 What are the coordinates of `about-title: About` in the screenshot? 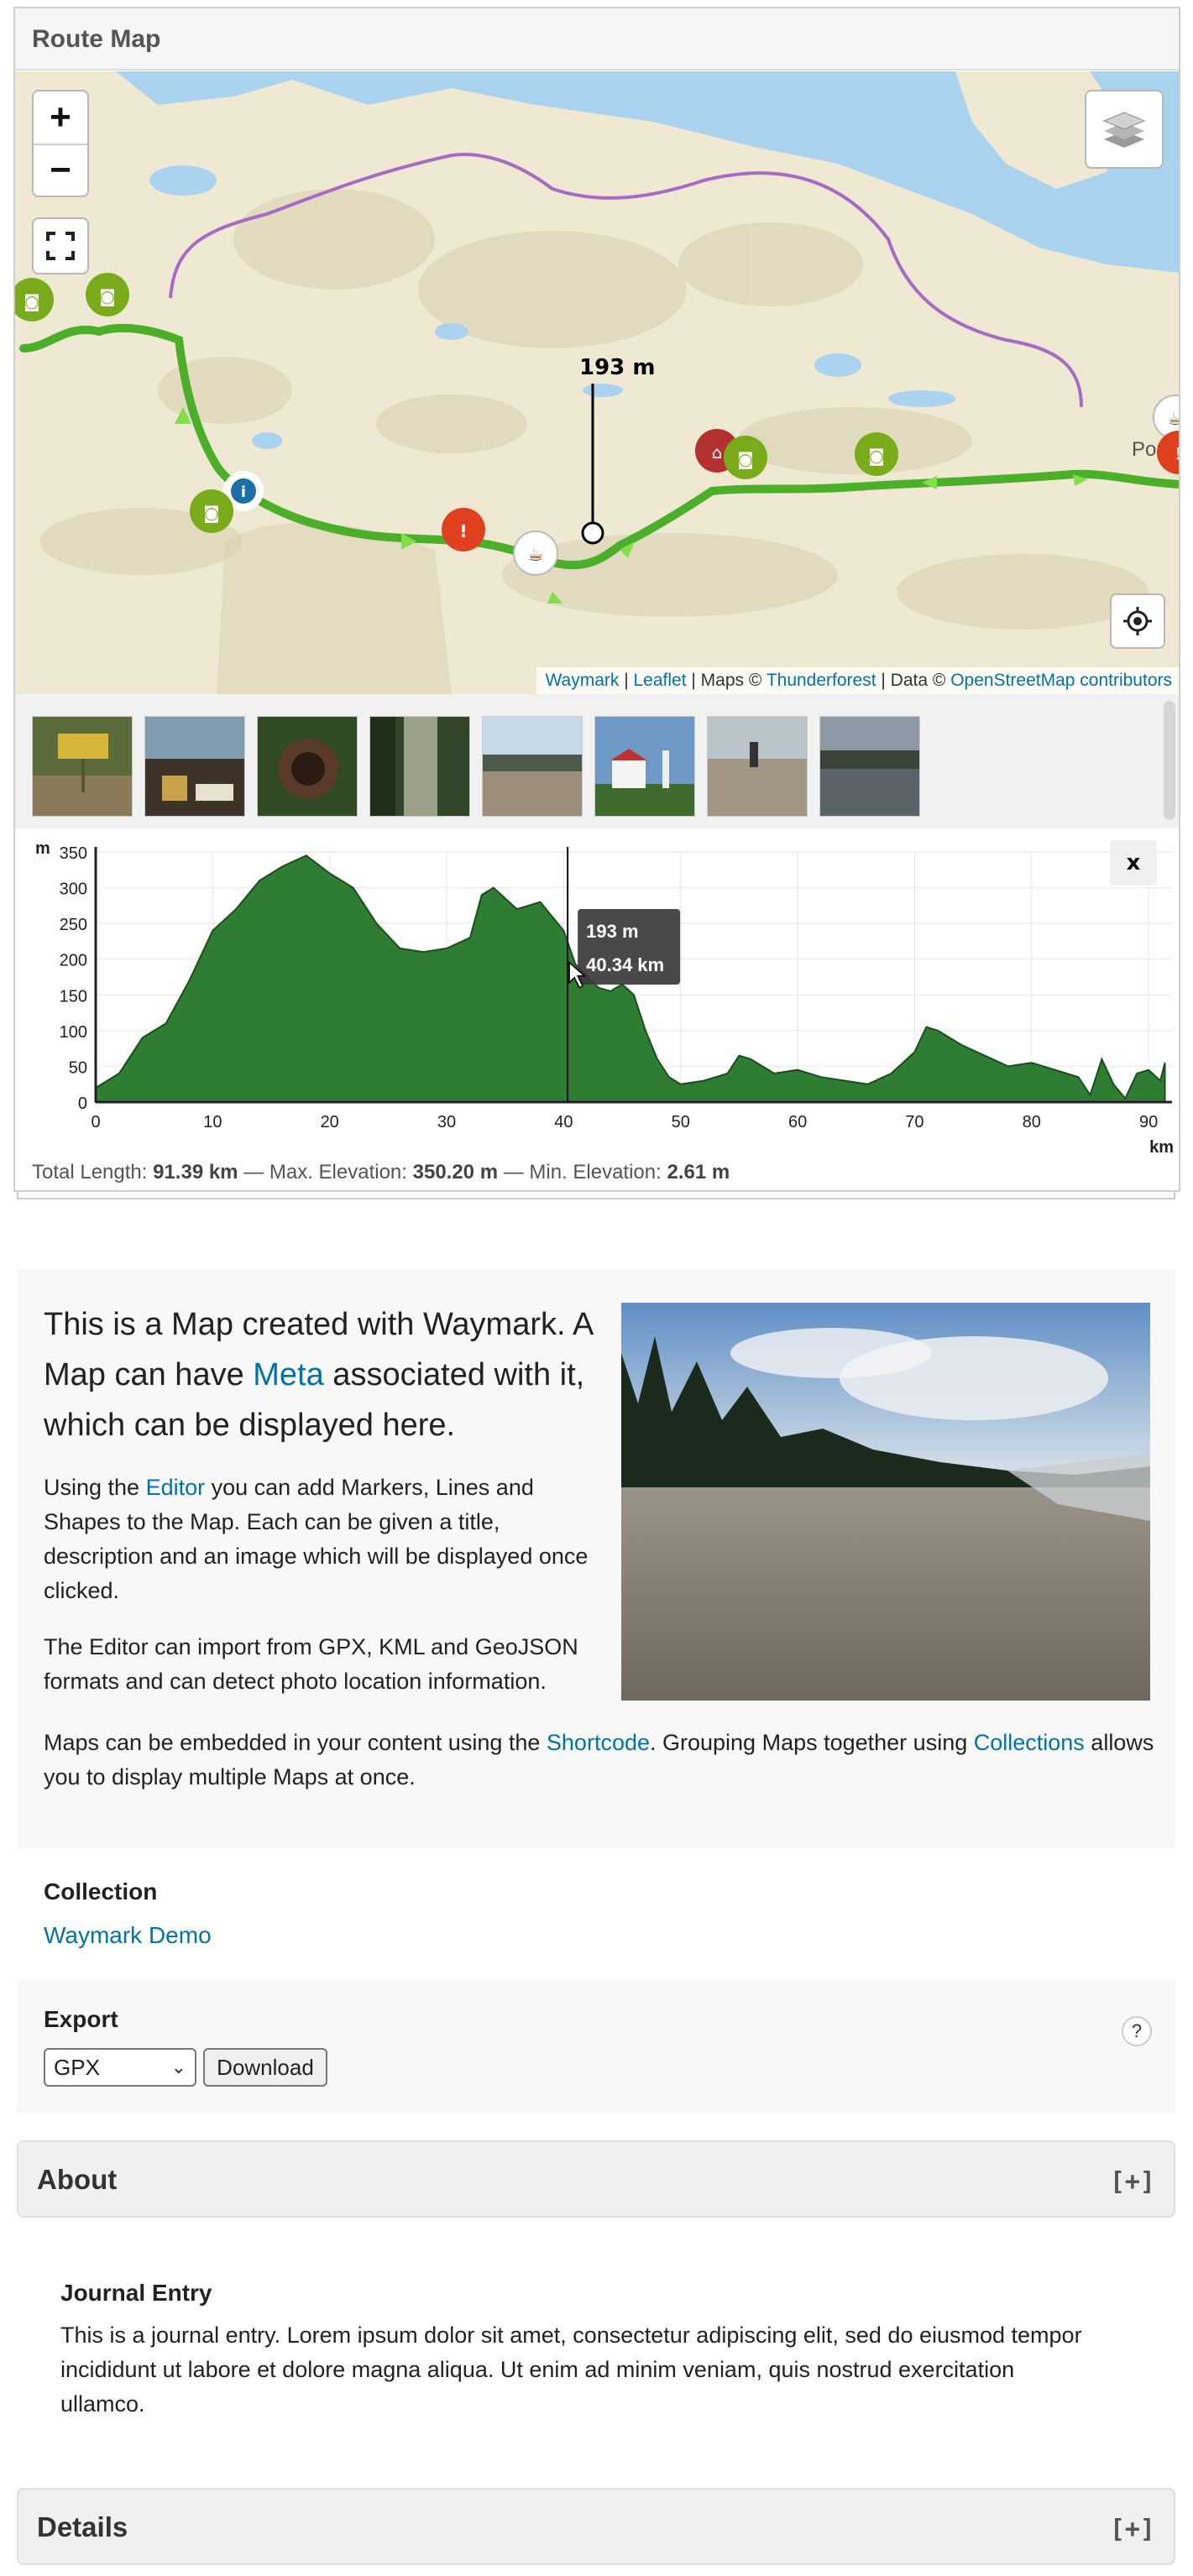 It's located at (77, 2179).